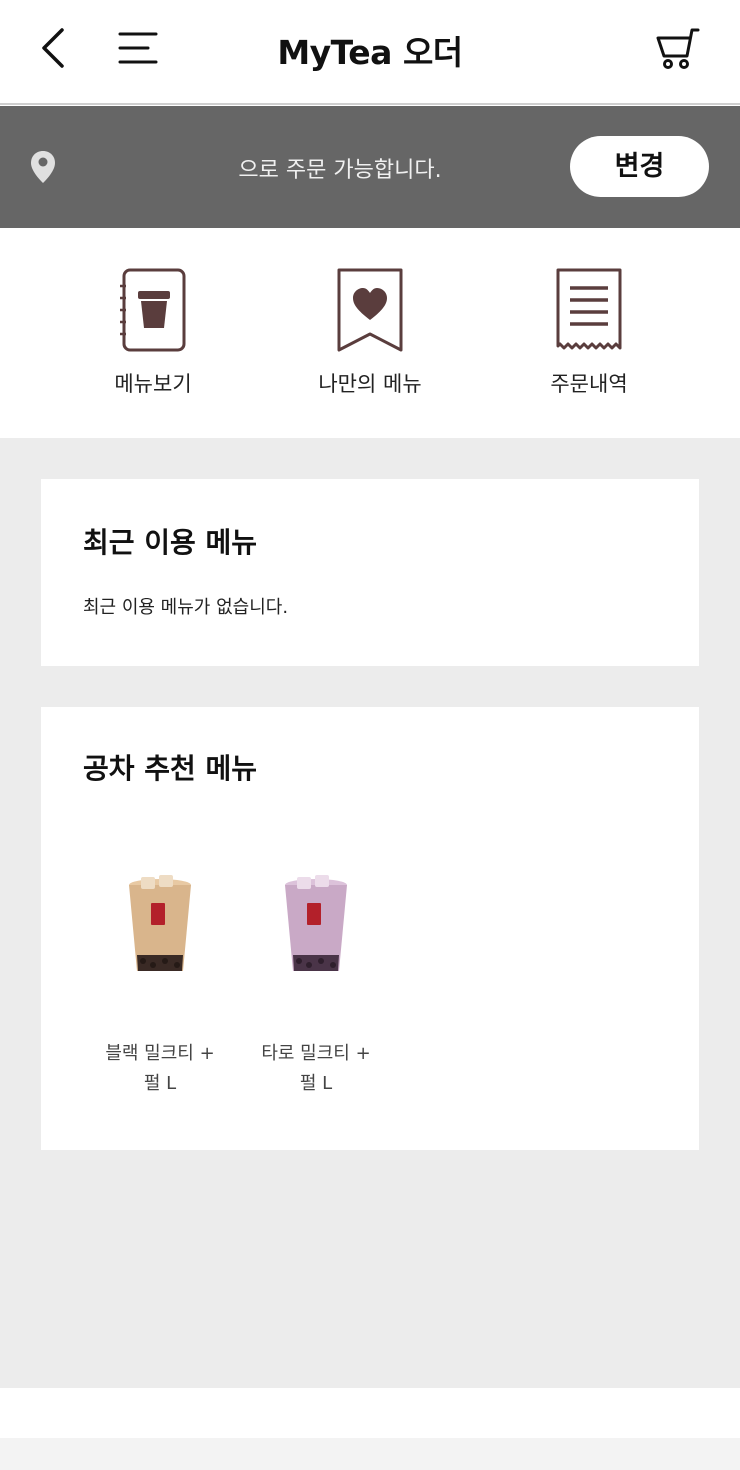 This screenshot has width=740, height=1470. Describe the element at coordinates (370, 310) in the screenshot. I see `heart-bookmark-icon` at that location.